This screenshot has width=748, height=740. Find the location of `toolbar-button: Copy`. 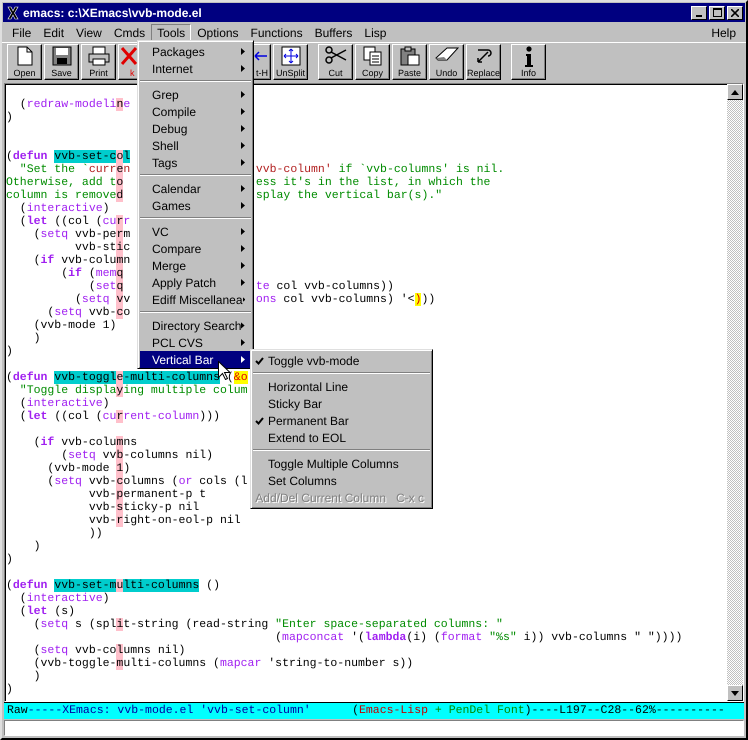

toolbar-button: Copy is located at coordinates (372, 62).